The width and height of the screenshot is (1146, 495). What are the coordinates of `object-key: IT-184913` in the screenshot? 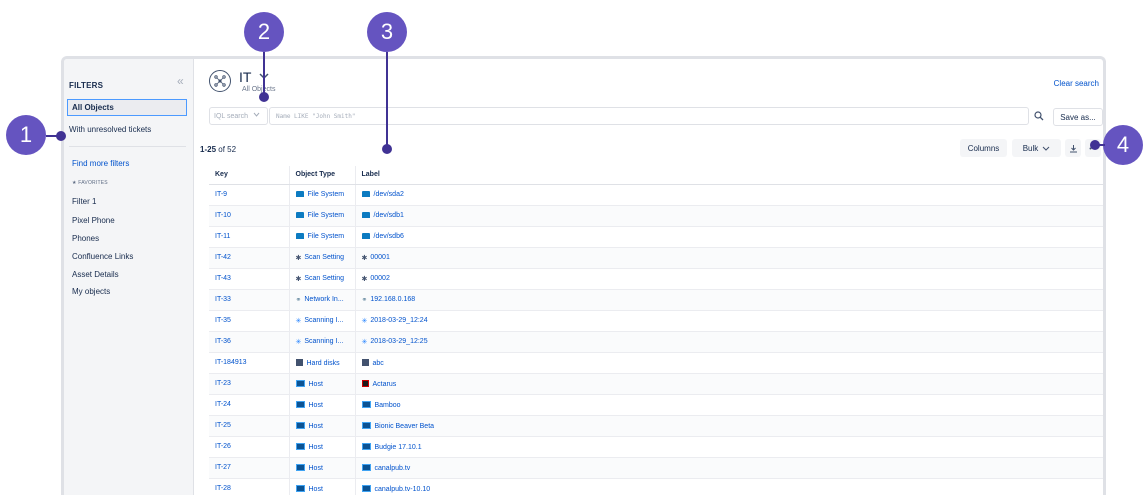 It's located at (249, 363).